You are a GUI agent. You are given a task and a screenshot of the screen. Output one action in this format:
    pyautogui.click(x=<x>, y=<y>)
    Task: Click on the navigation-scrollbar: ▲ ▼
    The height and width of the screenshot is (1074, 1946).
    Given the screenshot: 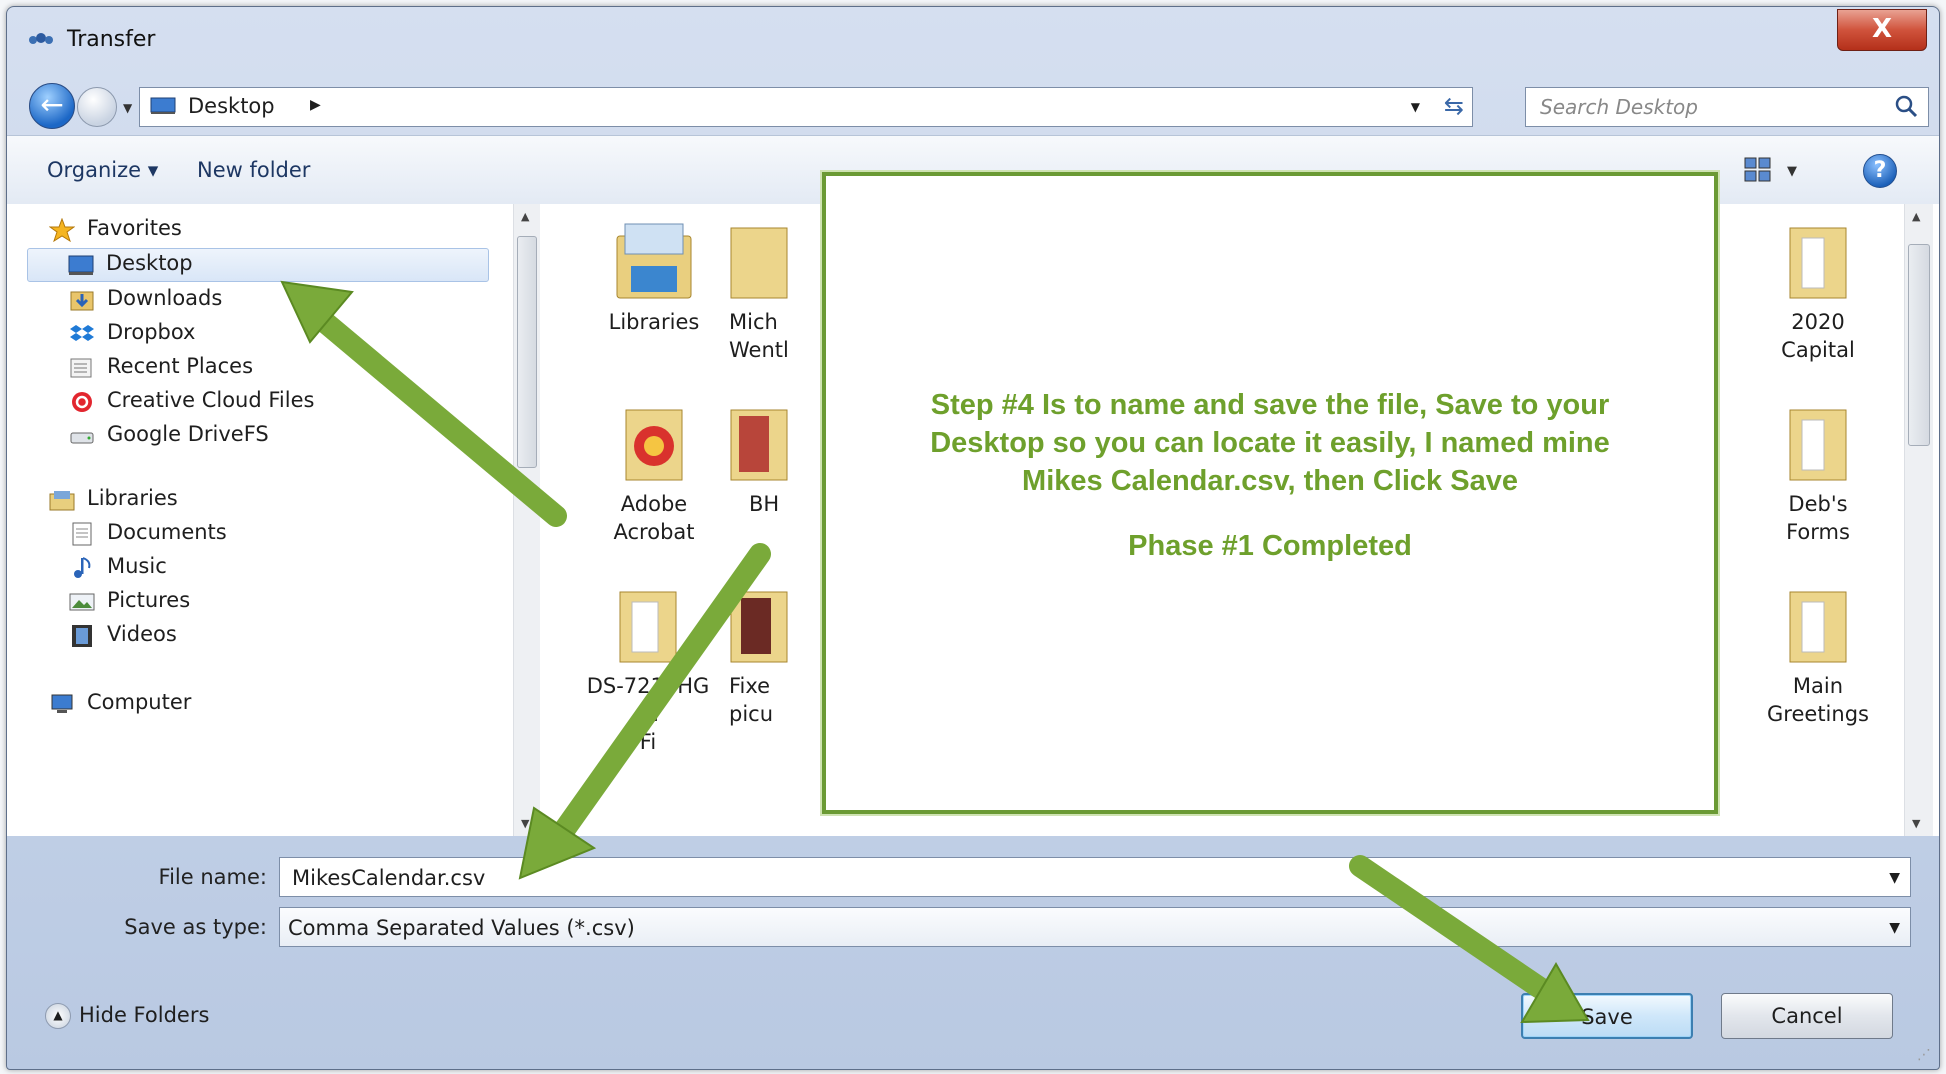 What is the action you would take?
    pyautogui.click(x=526, y=520)
    